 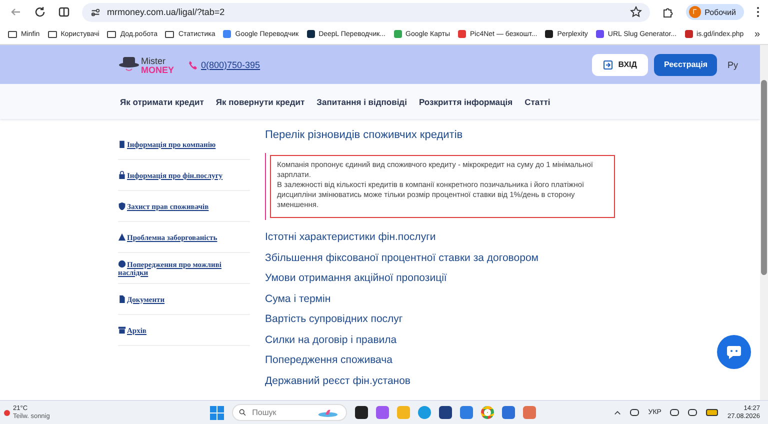 What do you see at coordinates (668, 12) in the screenshot?
I see `extensions-icon` at bounding box center [668, 12].